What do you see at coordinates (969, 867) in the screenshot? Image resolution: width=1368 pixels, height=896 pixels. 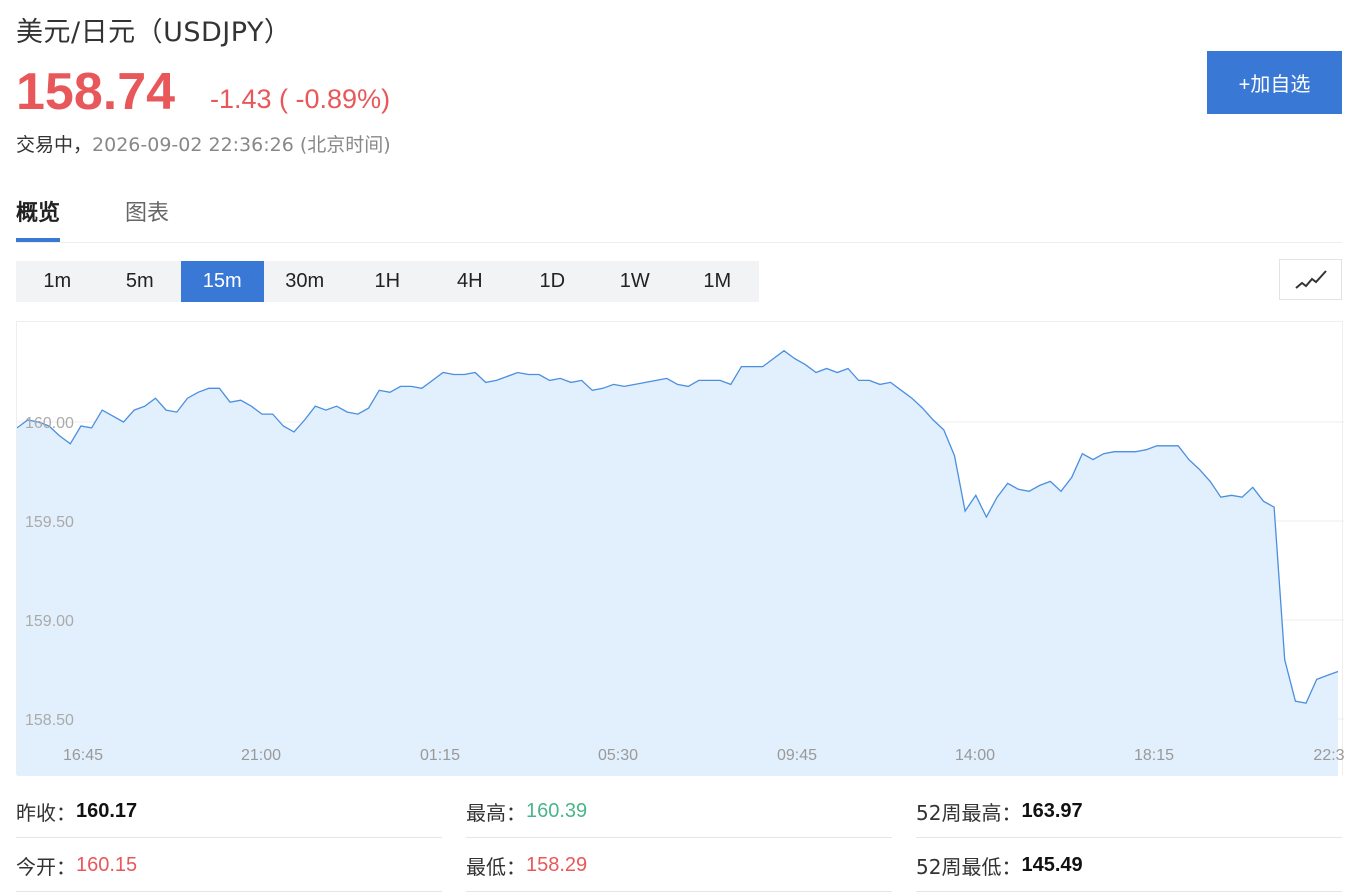 I see `stat-label: 52周最低：` at bounding box center [969, 867].